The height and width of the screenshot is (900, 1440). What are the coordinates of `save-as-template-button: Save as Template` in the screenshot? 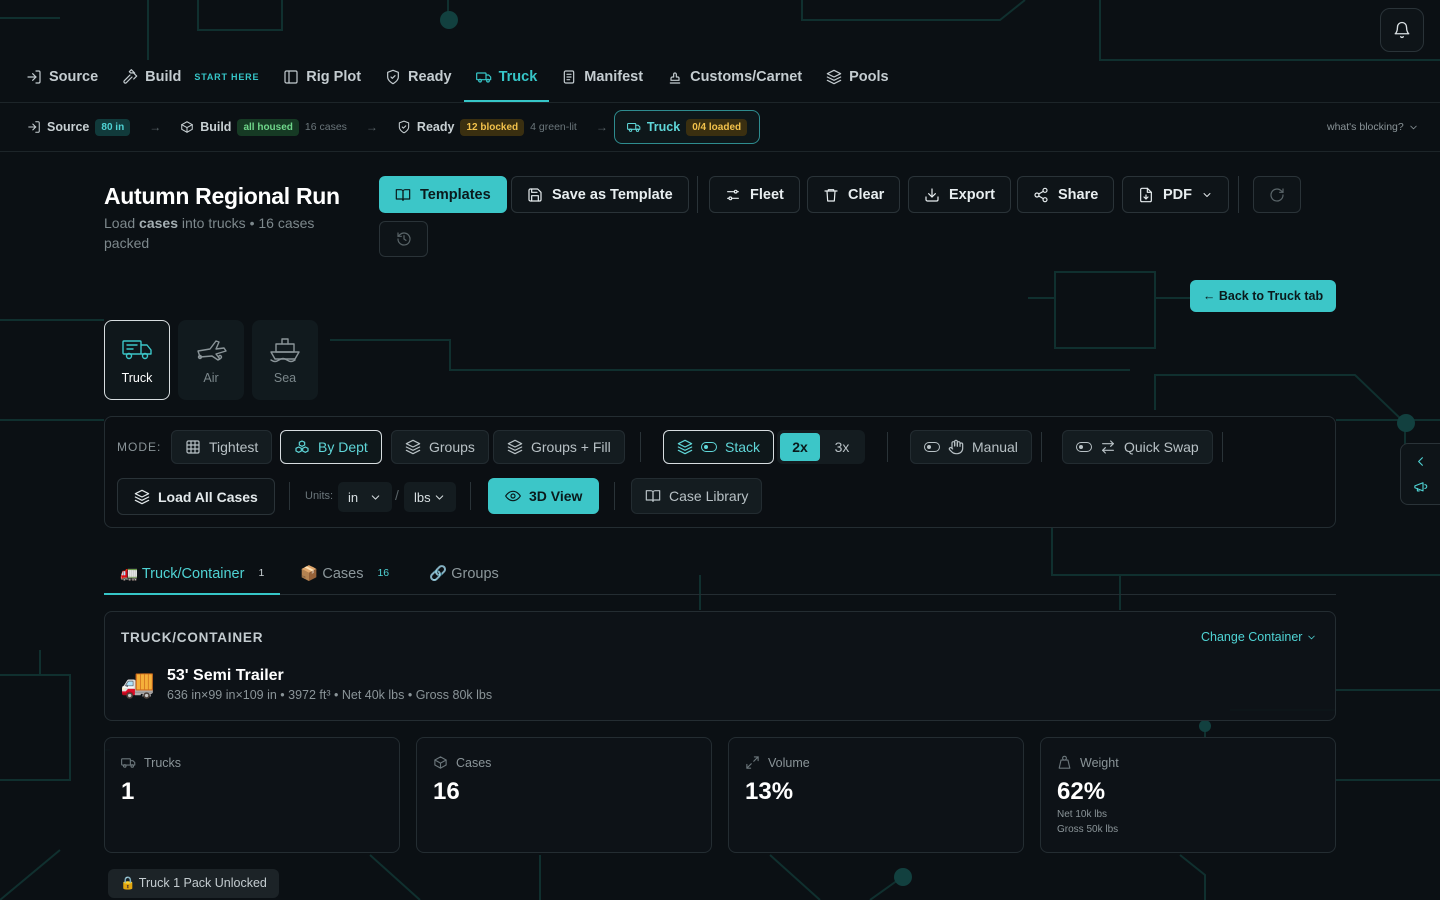 It's located at (600, 194).